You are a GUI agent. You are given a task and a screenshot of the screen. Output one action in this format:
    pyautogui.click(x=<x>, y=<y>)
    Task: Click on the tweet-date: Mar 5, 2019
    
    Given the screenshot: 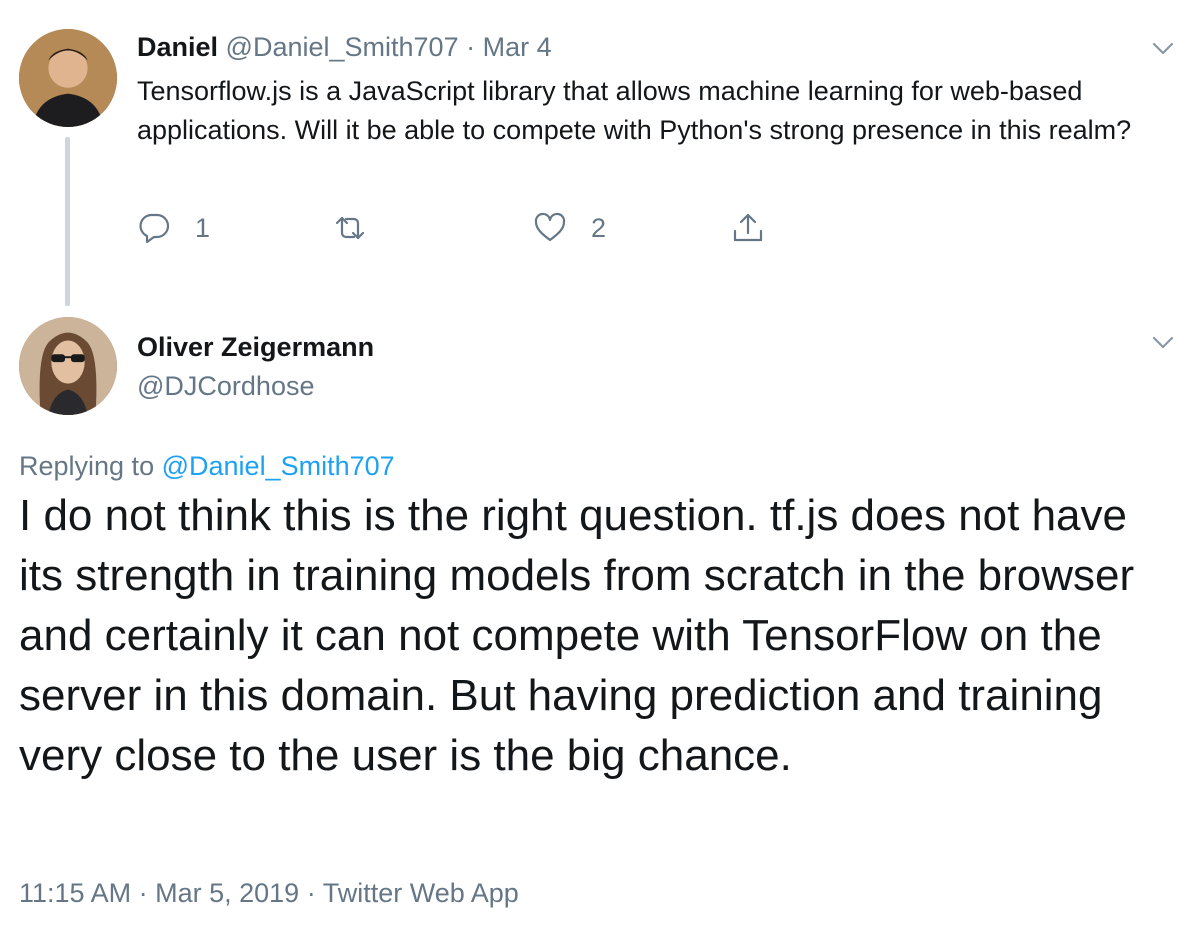 What is the action you would take?
    pyautogui.click(x=227, y=893)
    